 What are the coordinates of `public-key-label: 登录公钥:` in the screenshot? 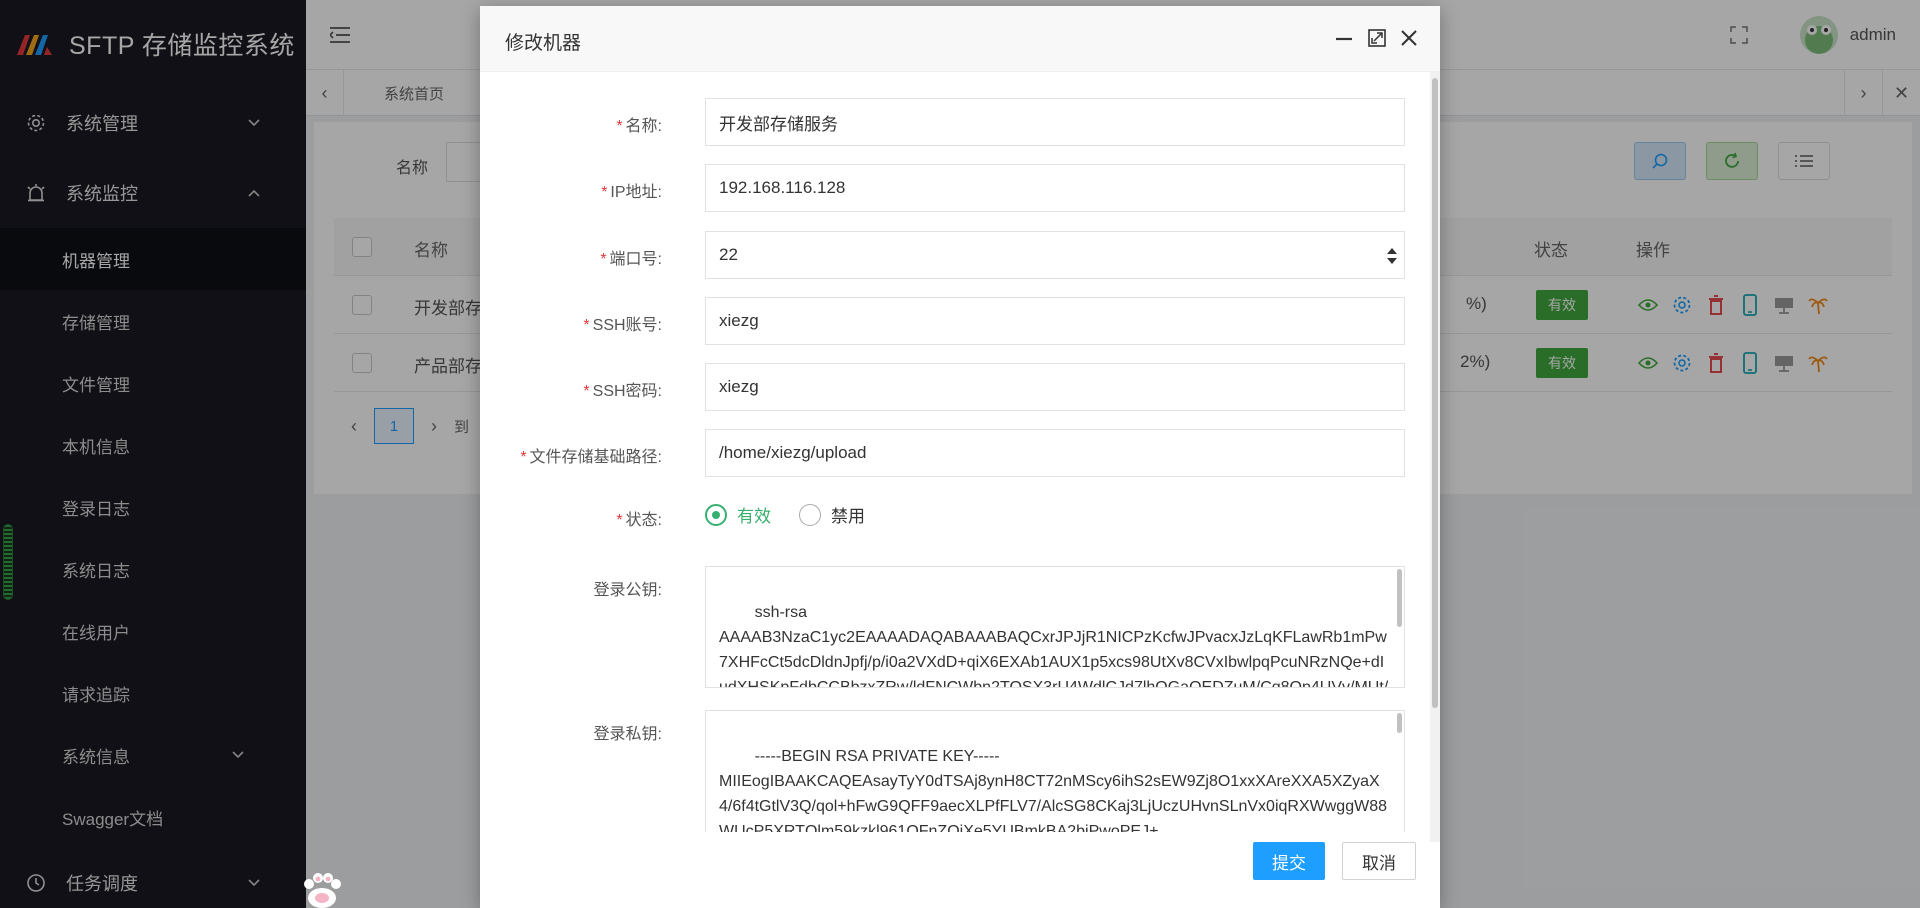 It's located at (627, 590).